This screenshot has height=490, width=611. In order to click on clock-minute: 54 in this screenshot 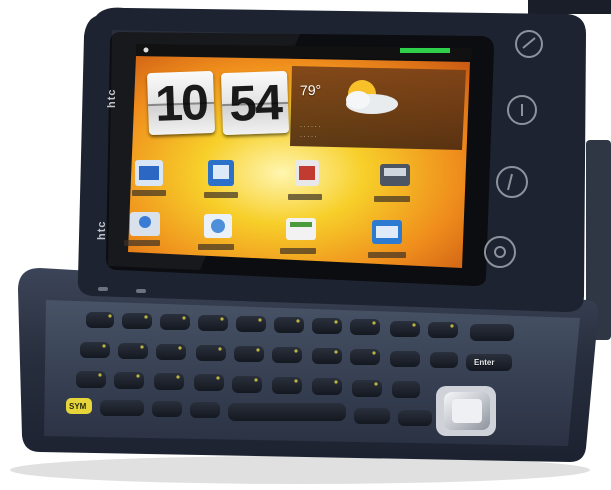, I will do `click(255, 103)`.